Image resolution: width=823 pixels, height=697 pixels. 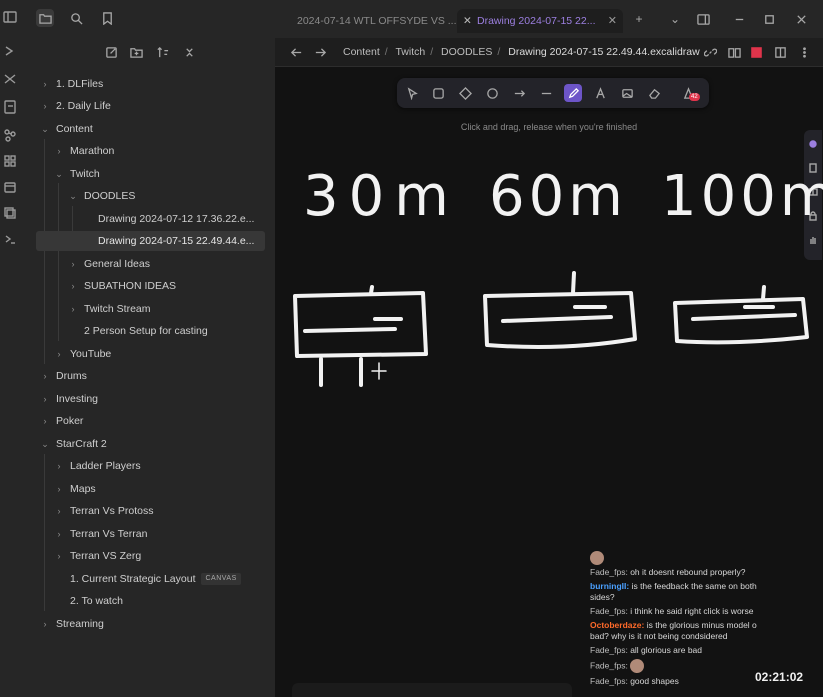 I want to click on grid-icon, so click(x=11, y=162).